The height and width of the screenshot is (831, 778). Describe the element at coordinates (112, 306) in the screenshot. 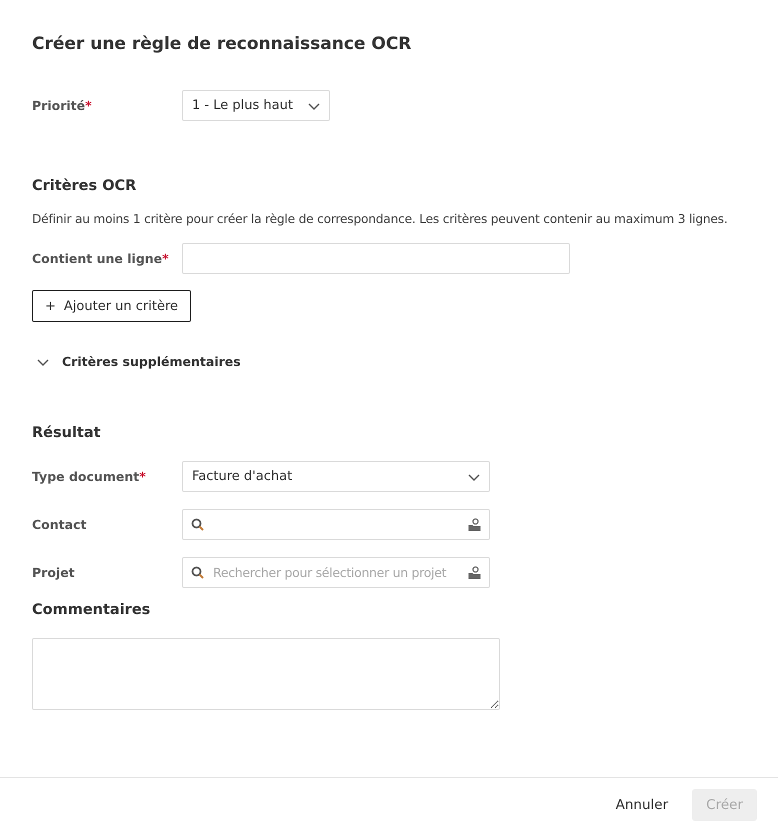

I see `add-criterion-button: + Ajouter un critère` at that location.